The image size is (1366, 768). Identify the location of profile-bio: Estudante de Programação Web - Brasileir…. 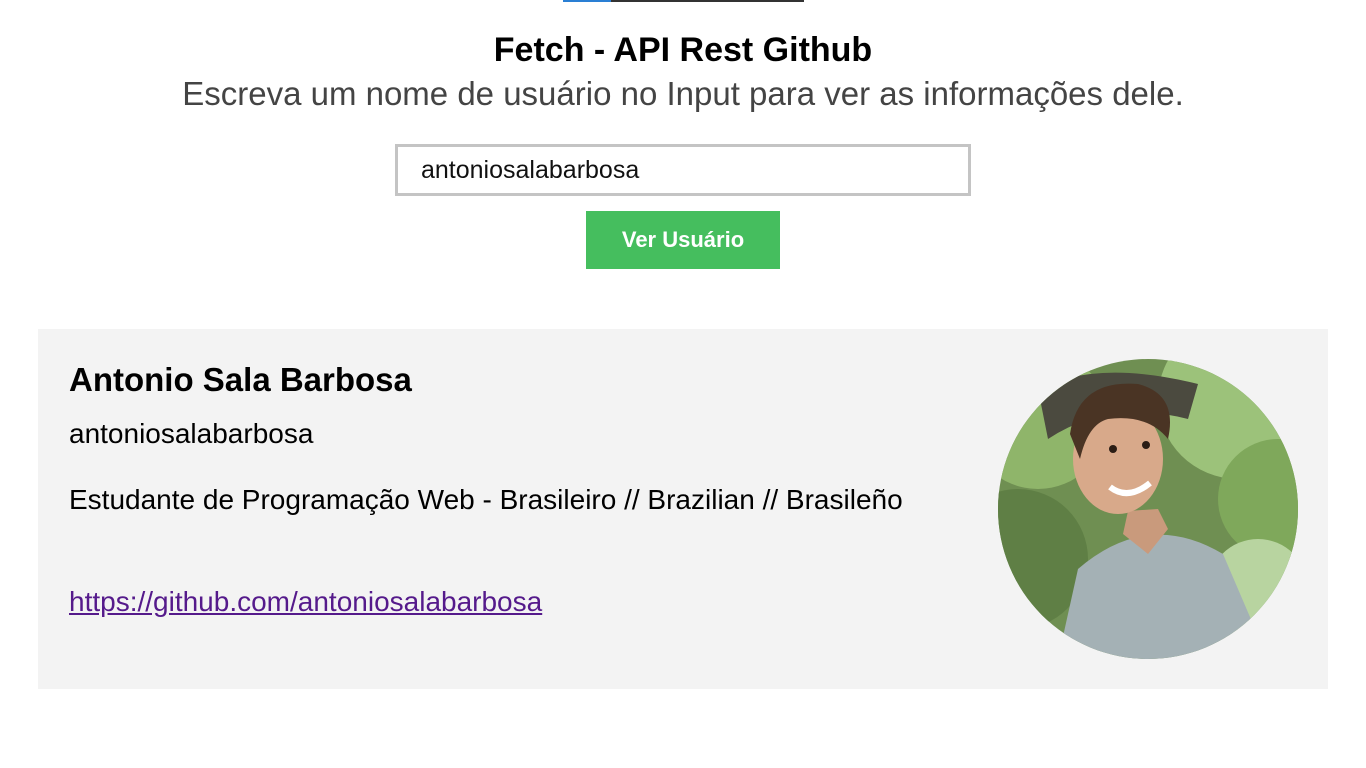
(486, 499).